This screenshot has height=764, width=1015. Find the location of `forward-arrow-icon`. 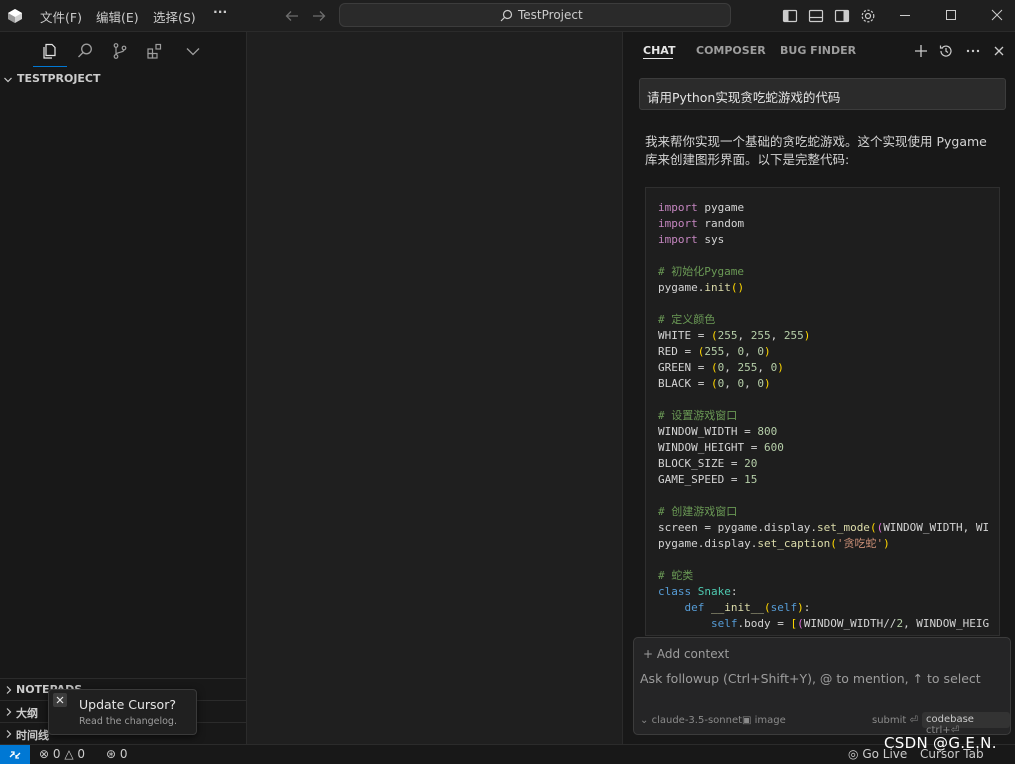

forward-arrow-icon is located at coordinates (319, 16).